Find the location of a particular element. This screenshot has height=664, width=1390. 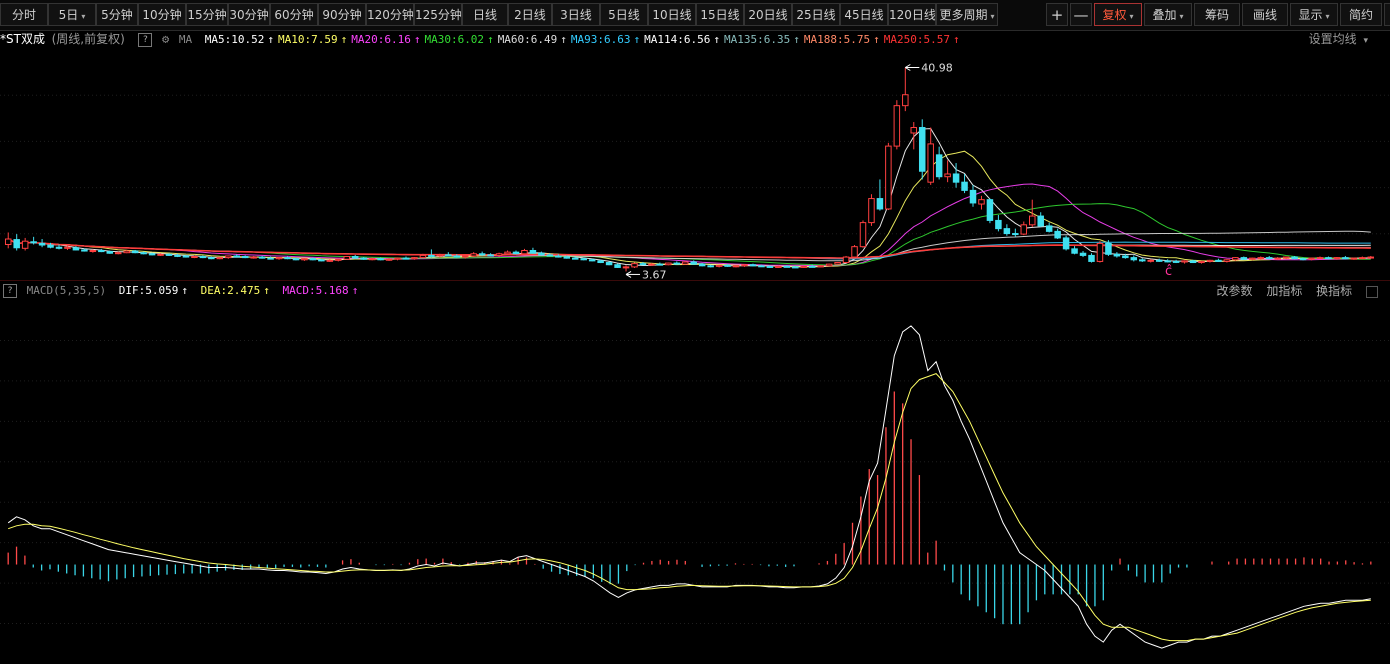

ma-legend-item: MA5:10.52 ↑ is located at coordinates (239, 39).